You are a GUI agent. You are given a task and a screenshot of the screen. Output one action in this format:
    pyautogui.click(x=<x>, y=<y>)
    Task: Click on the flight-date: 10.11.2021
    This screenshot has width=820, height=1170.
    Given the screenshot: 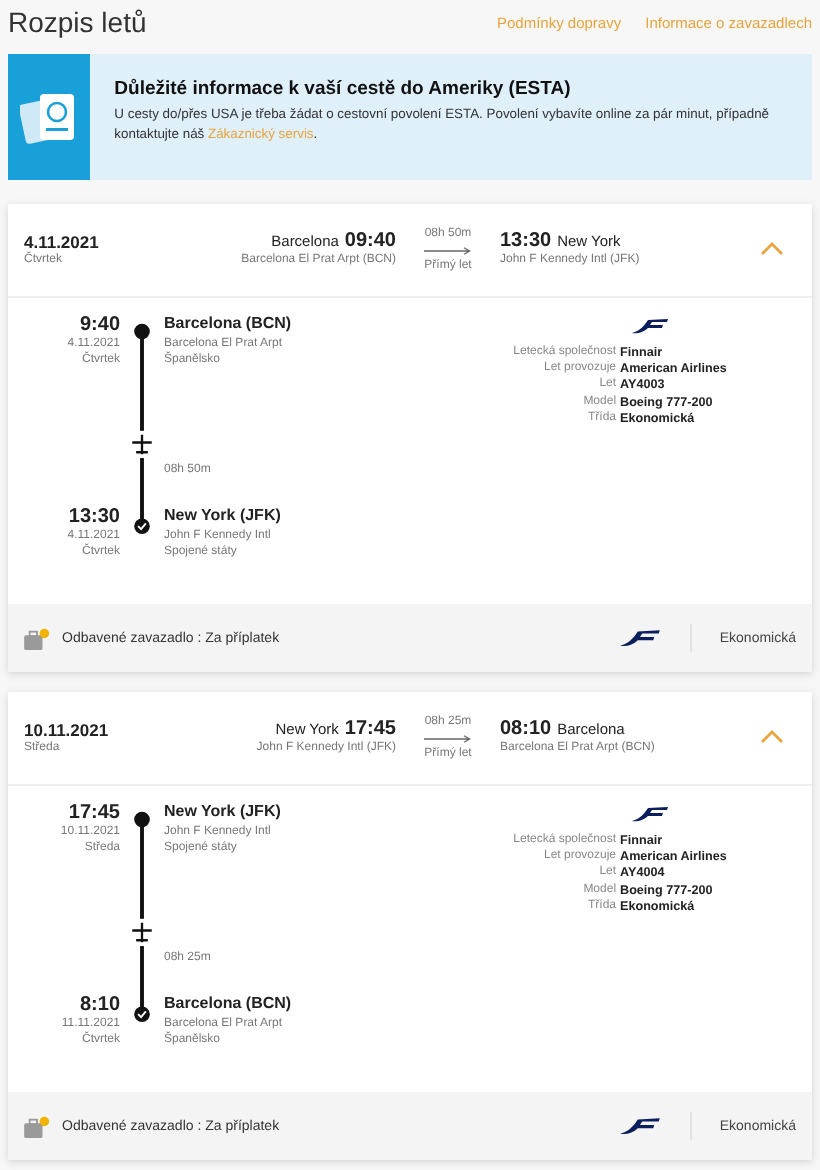 What is the action you would take?
    pyautogui.click(x=67, y=729)
    